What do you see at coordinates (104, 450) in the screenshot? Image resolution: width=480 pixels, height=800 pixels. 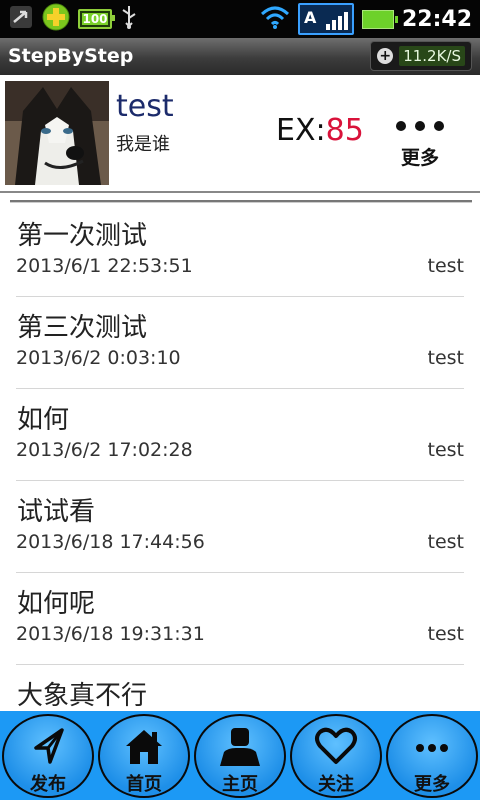 I see `item-date: 2013/6/2 17:02:28` at bounding box center [104, 450].